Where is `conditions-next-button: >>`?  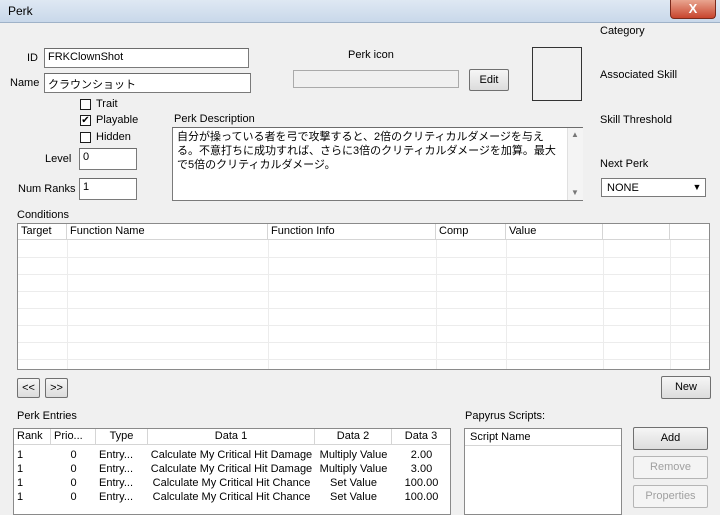 conditions-next-button: >> is located at coordinates (56, 388).